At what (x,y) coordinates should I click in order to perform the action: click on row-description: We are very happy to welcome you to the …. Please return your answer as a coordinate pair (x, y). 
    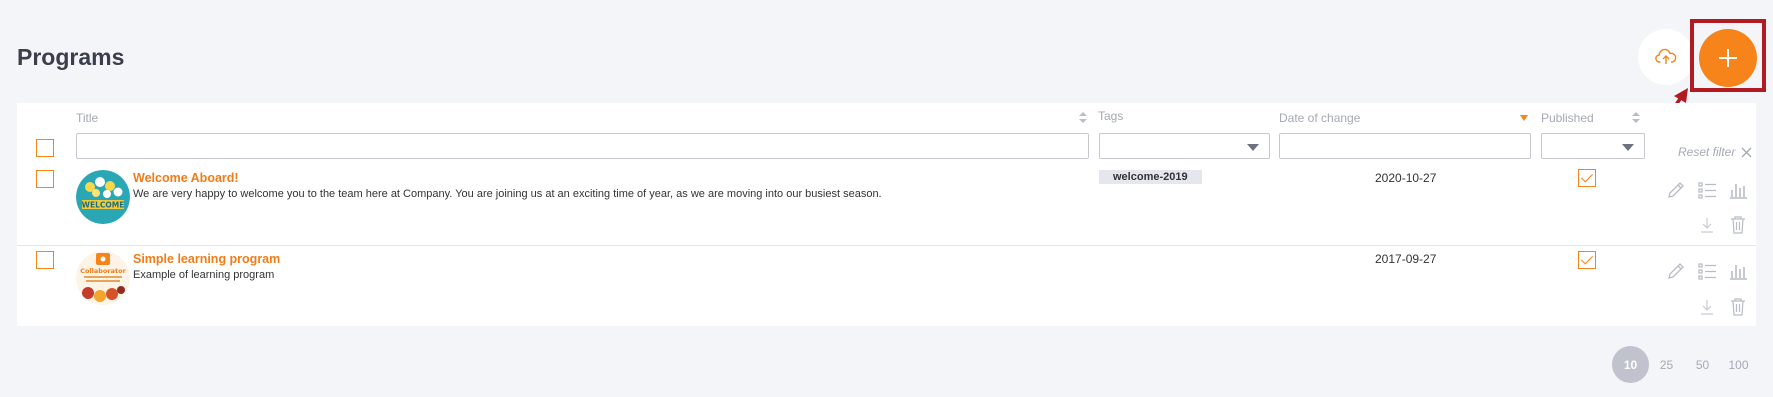
    Looking at the image, I should click on (507, 194).